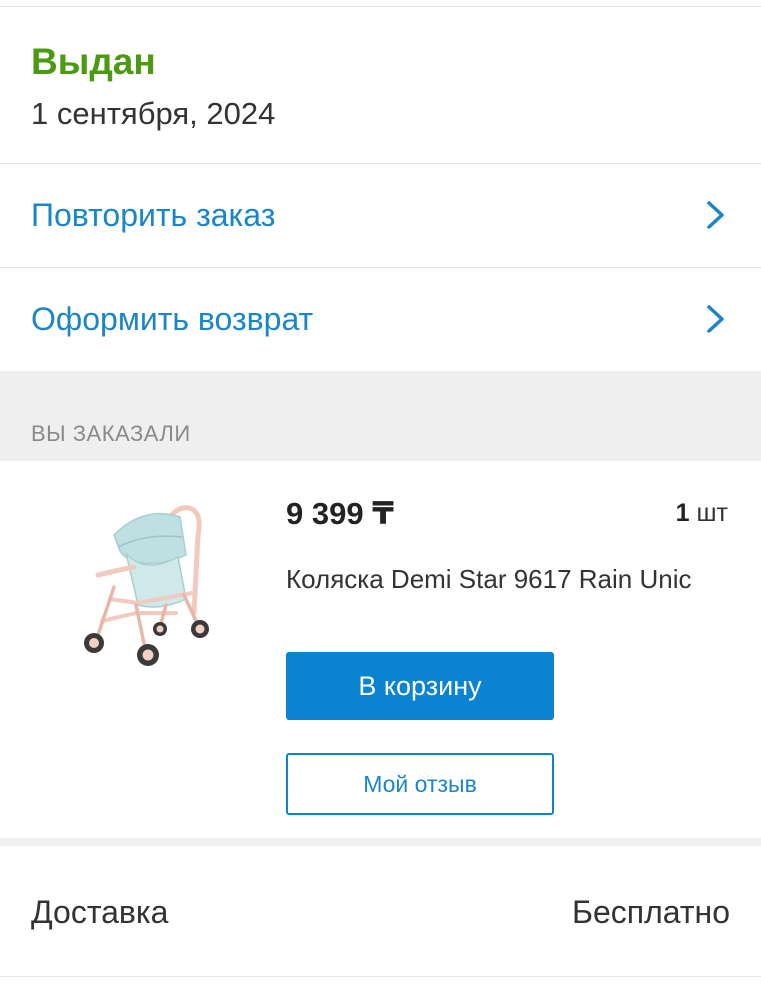  What do you see at coordinates (682, 513) in the screenshot?
I see `quantity-number: 1` at bounding box center [682, 513].